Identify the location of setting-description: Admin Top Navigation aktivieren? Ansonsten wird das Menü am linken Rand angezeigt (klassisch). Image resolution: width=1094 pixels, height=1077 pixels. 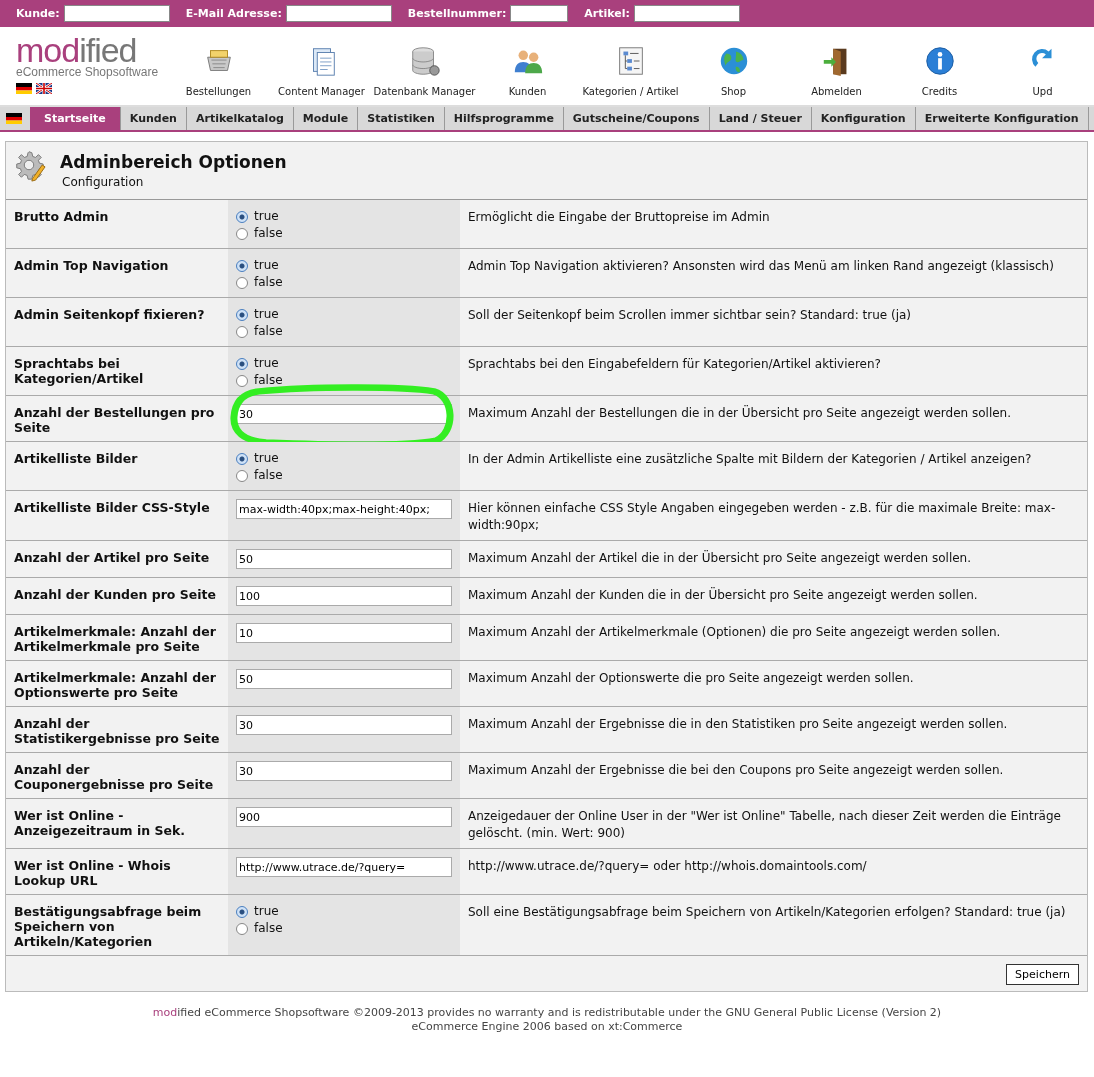
(761, 266).